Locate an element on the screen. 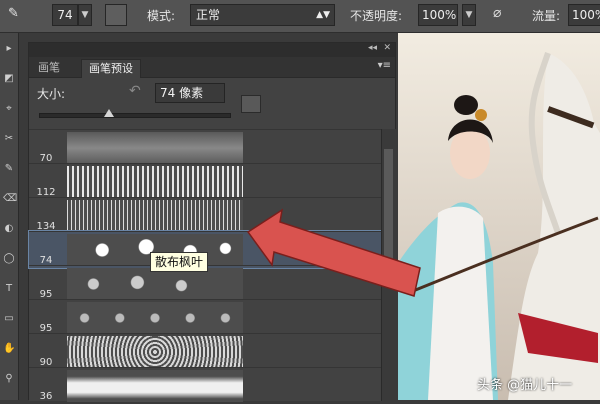 The width and height of the screenshot is (600, 404). watermark-text: 头条 @猫儿十一 is located at coordinates (525, 385).